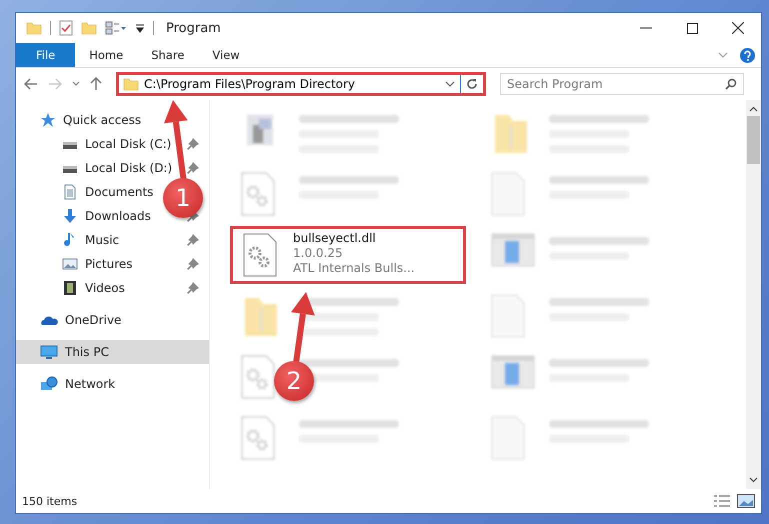 The image size is (769, 524). Describe the element at coordinates (226, 55) in the screenshot. I see `ribbon-tab: View` at that location.